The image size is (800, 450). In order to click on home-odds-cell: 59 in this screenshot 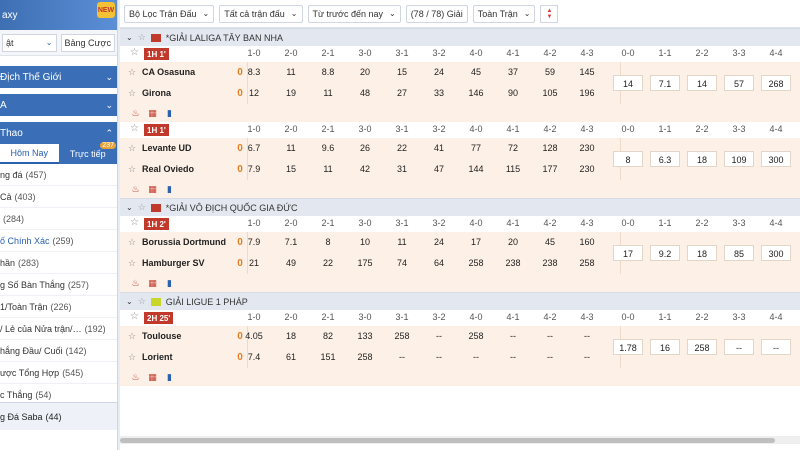, I will do `click(550, 72)`.